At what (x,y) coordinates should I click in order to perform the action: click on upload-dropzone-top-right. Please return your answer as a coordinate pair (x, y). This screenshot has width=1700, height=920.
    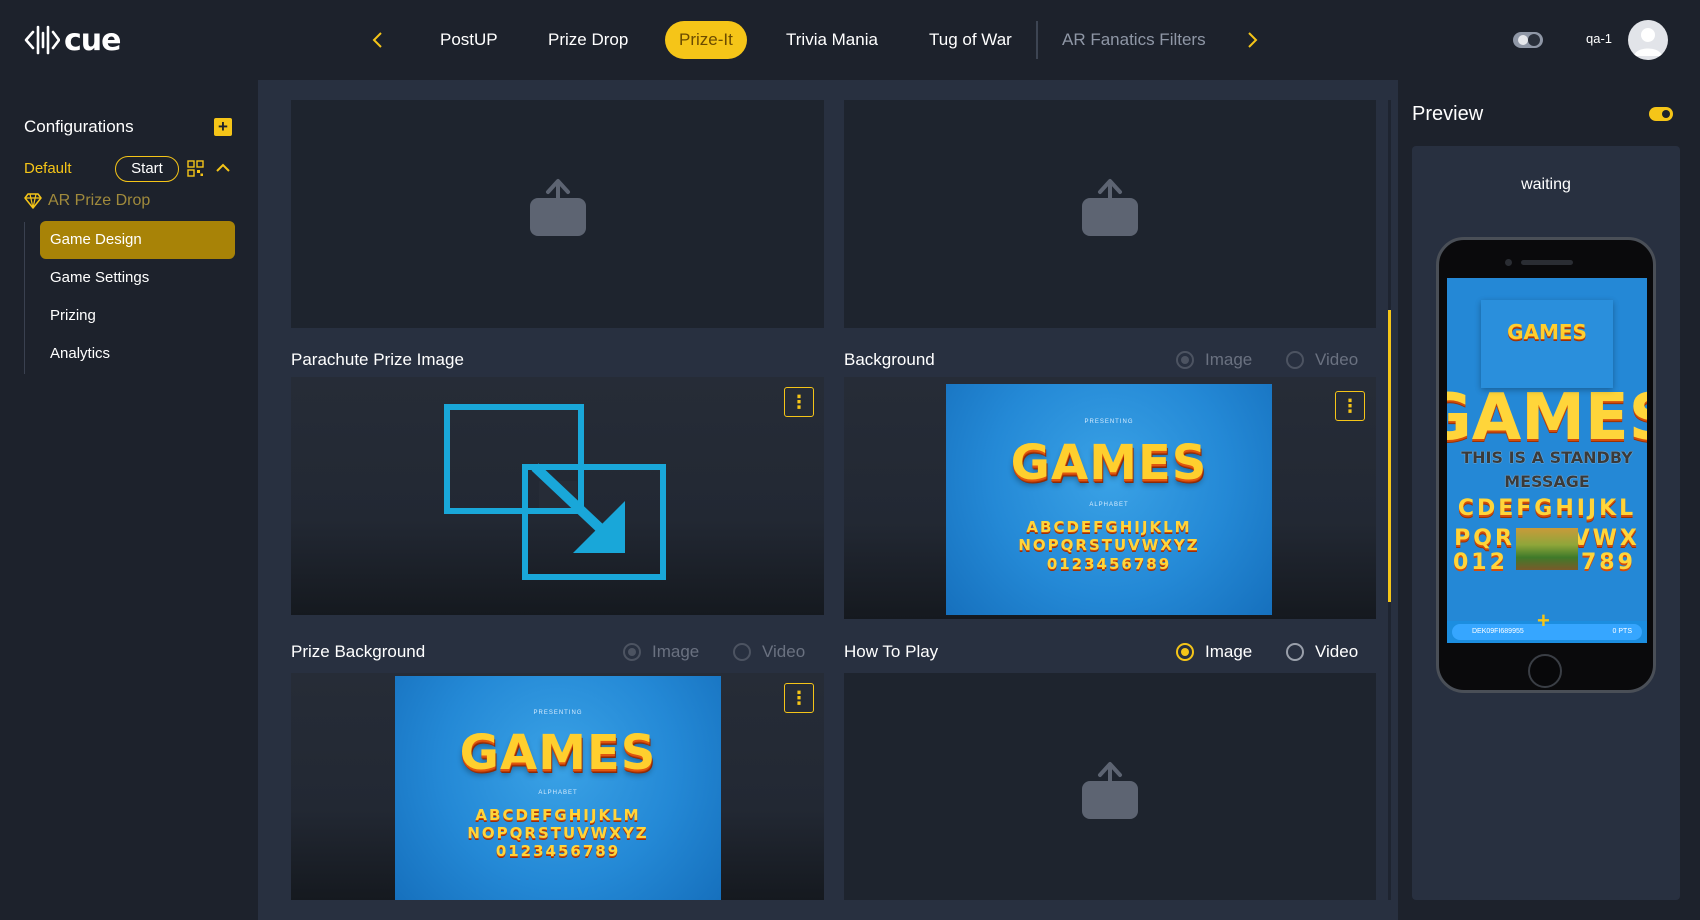
    Looking at the image, I should click on (1110, 214).